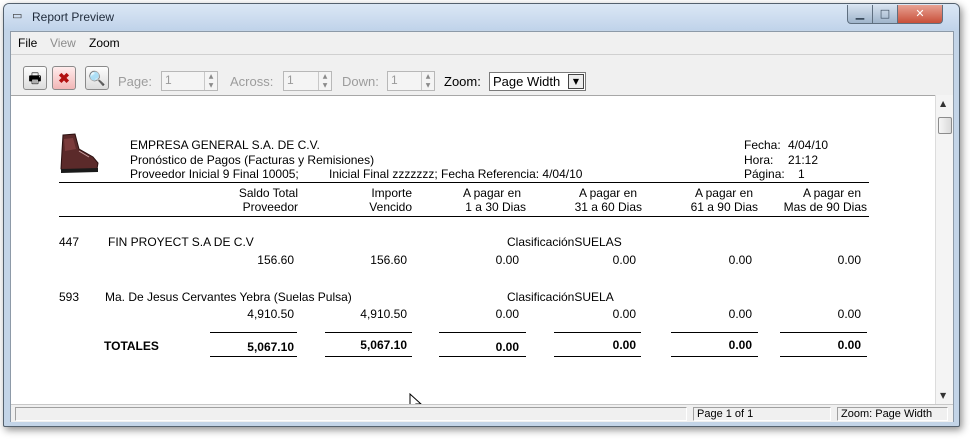 The width and height of the screenshot is (970, 443). I want to click on across-stepper: 1 ▲ ▼, so click(307, 81).